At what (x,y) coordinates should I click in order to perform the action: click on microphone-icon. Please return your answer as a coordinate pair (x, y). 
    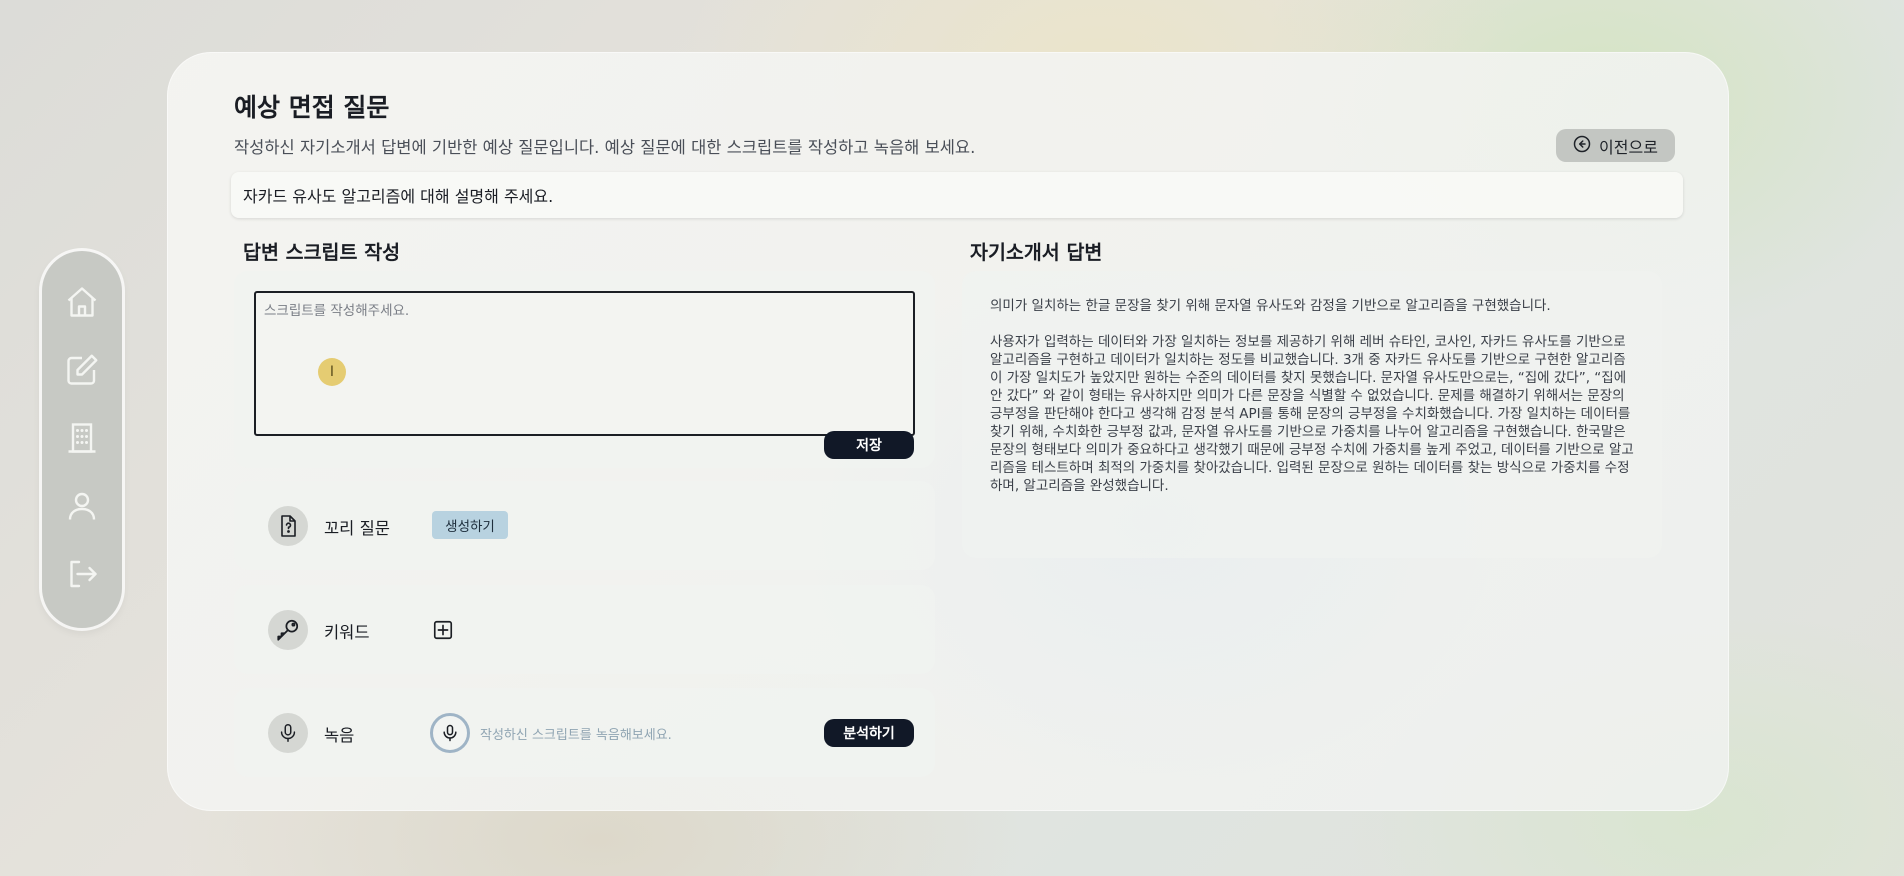
    Looking at the image, I should click on (288, 733).